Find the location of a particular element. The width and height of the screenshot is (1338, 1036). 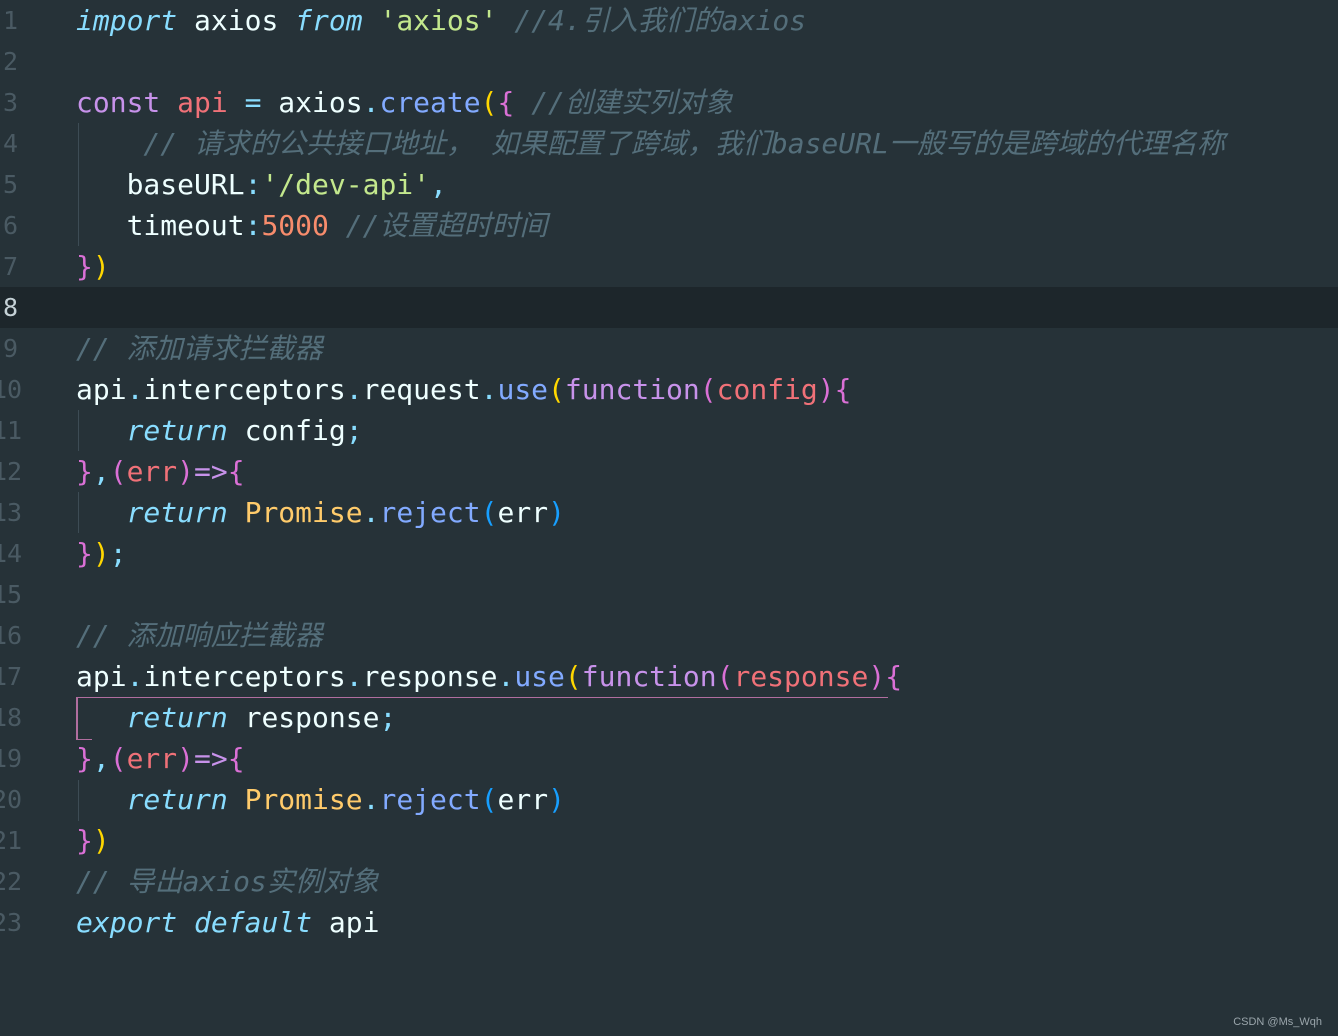

code-line: 6 timeout:5000 //设置超时时间 is located at coordinates (669, 225).